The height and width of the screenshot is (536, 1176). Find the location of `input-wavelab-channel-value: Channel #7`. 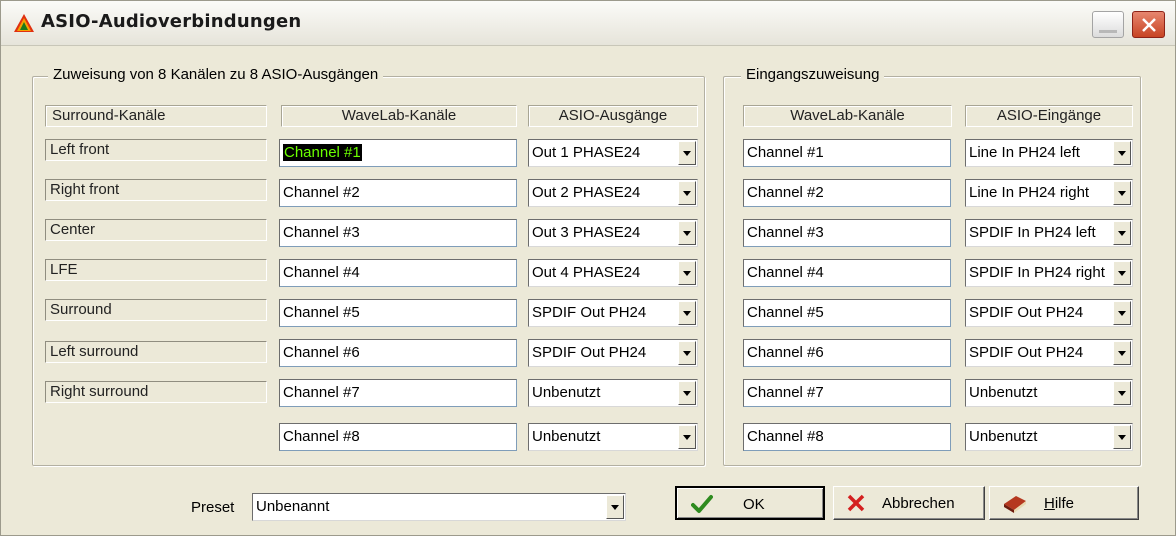

input-wavelab-channel-value: Channel #7 is located at coordinates (785, 392).